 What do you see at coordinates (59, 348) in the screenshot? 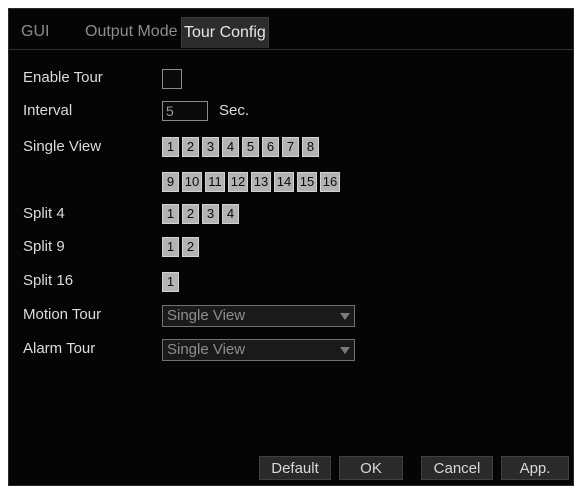
I see `alarm-tour-label: Alarm Tour` at bounding box center [59, 348].